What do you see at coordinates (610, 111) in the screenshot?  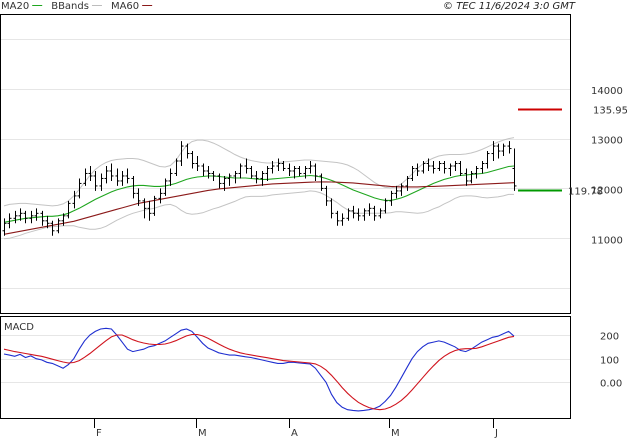 I see `resistance-level-label: 135.95` at bounding box center [610, 111].